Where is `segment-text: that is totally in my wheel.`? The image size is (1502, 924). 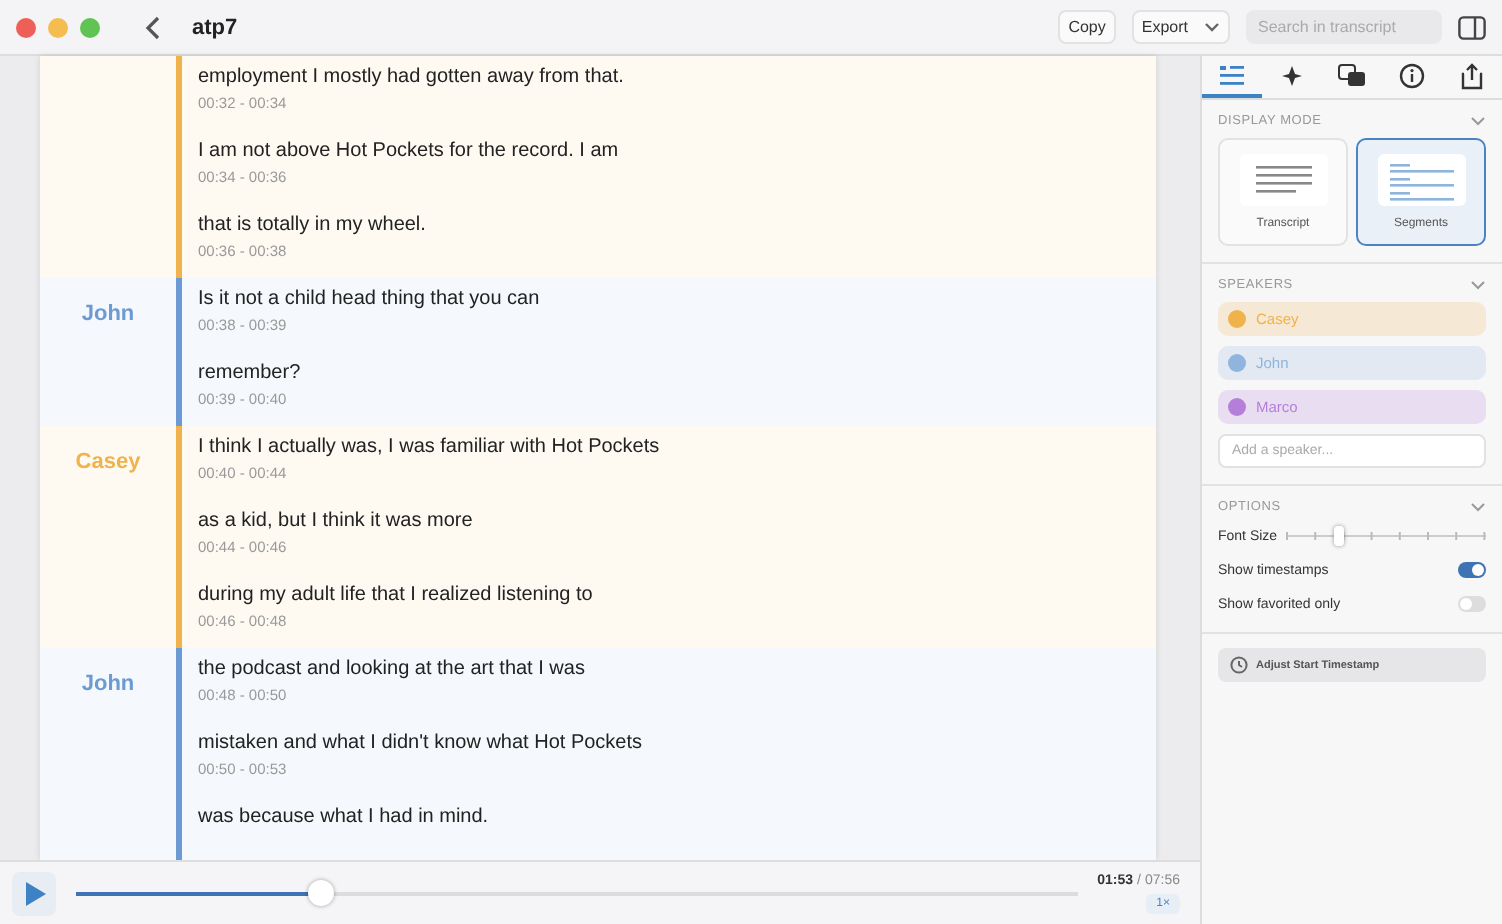
segment-text: that is totally in my wheel. is located at coordinates (313, 225).